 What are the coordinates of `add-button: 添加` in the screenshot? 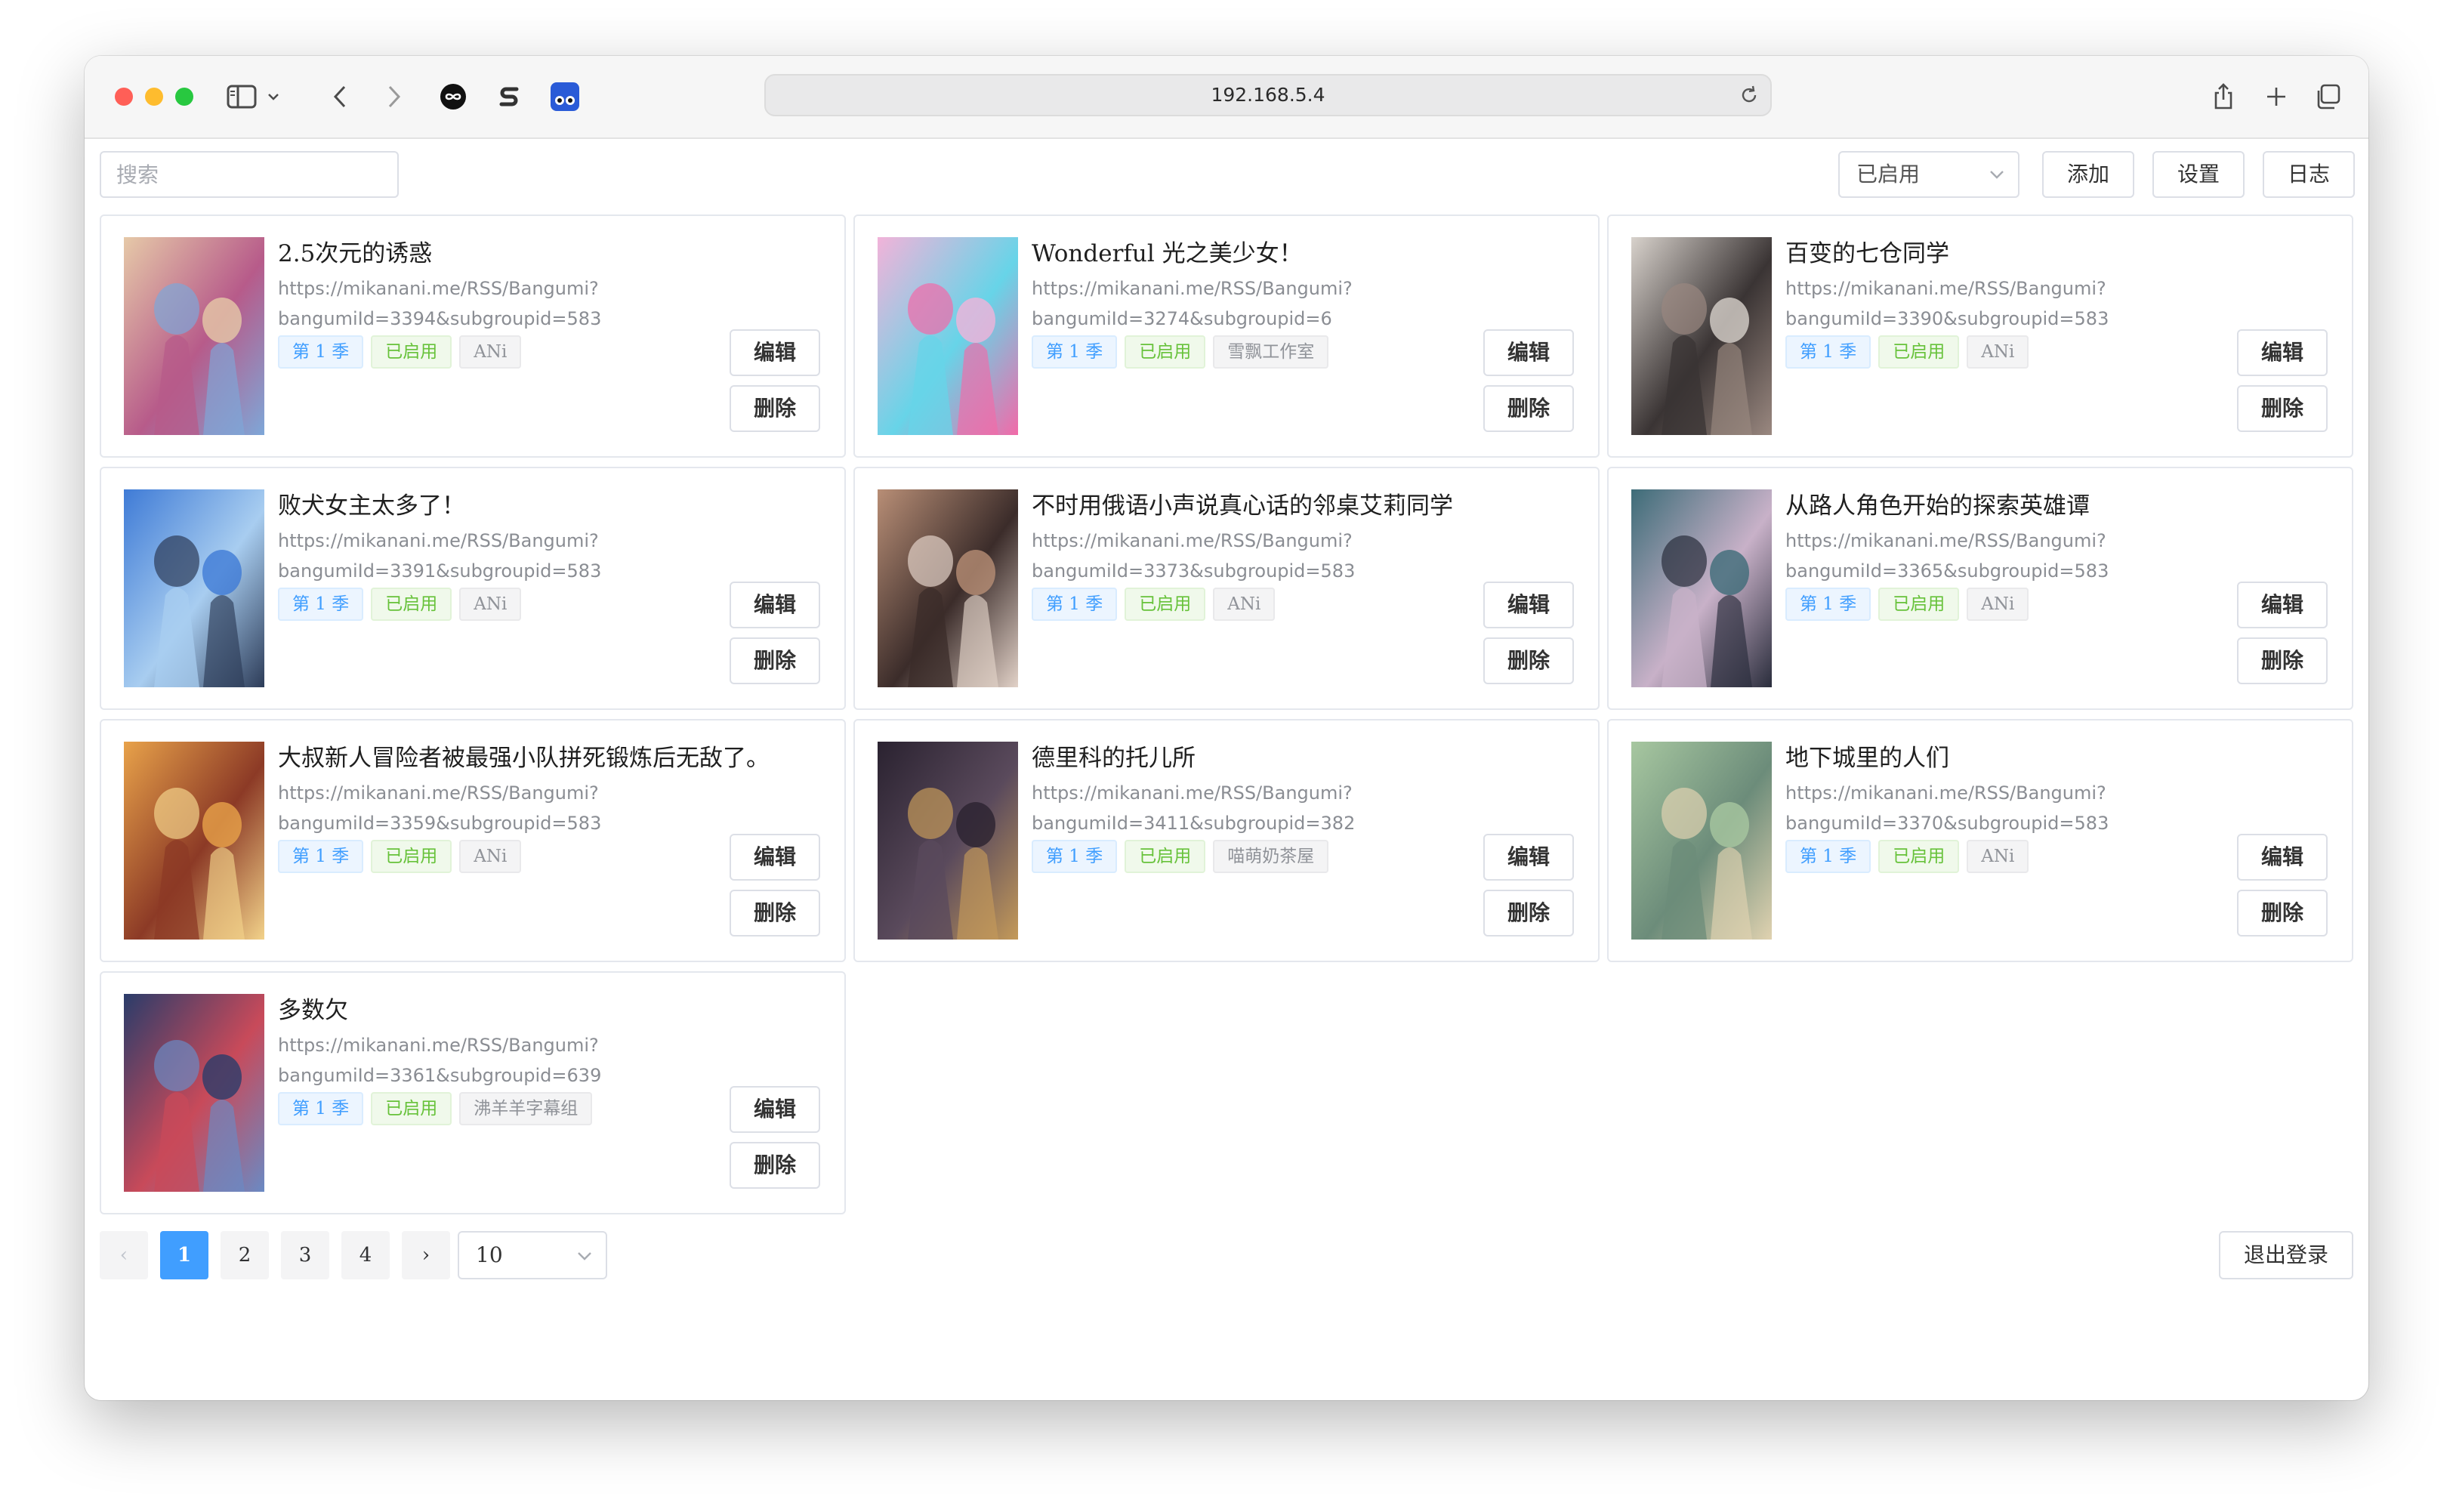 It's located at (2088, 174).